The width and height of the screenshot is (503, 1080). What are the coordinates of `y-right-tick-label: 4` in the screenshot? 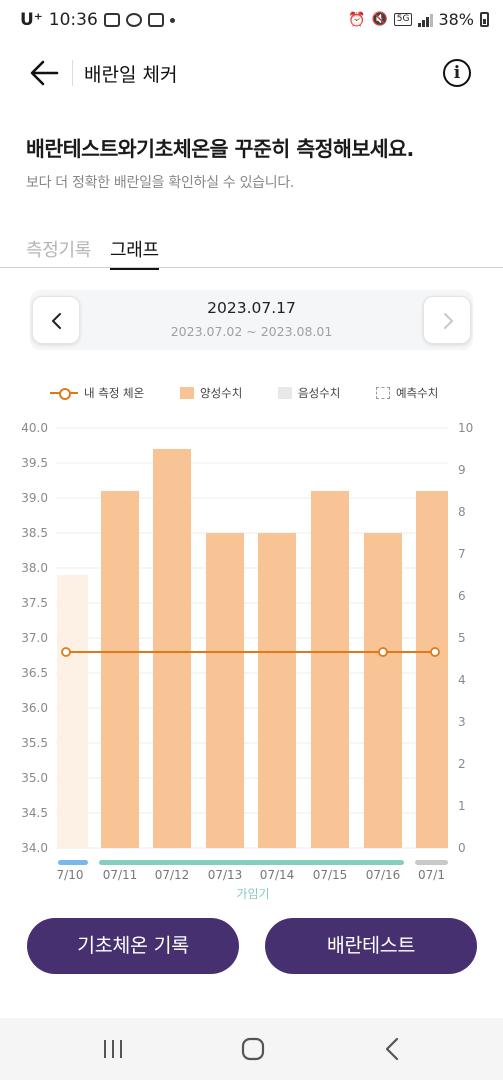 It's located at (462, 680).